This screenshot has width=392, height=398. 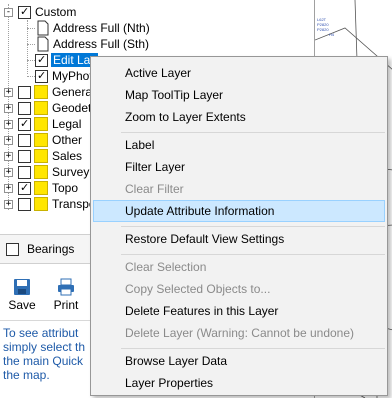 I want to click on tree-node-other: + Other, so click(x=43, y=140).